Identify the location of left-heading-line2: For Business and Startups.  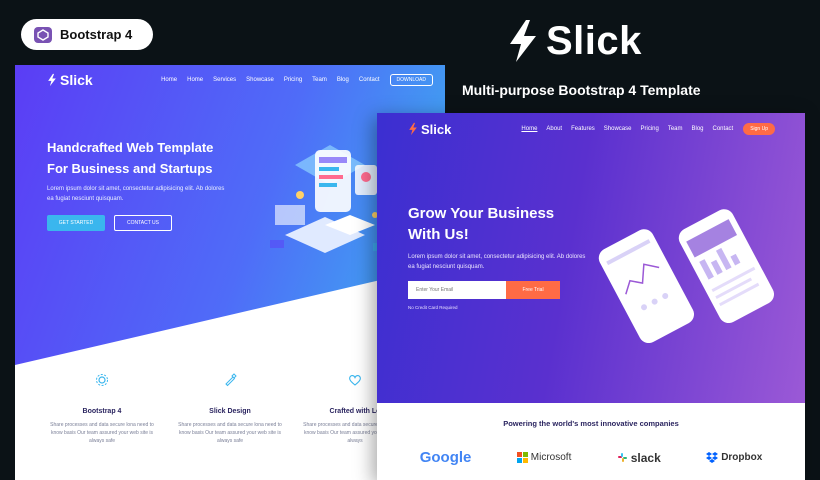
(130, 168).